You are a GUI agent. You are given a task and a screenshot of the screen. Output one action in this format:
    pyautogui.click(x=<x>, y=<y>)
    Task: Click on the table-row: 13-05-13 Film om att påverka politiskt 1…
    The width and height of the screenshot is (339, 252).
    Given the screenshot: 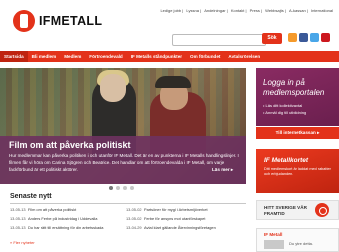 What is the action you would take?
    pyautogui.click(x=128, y=209)
    